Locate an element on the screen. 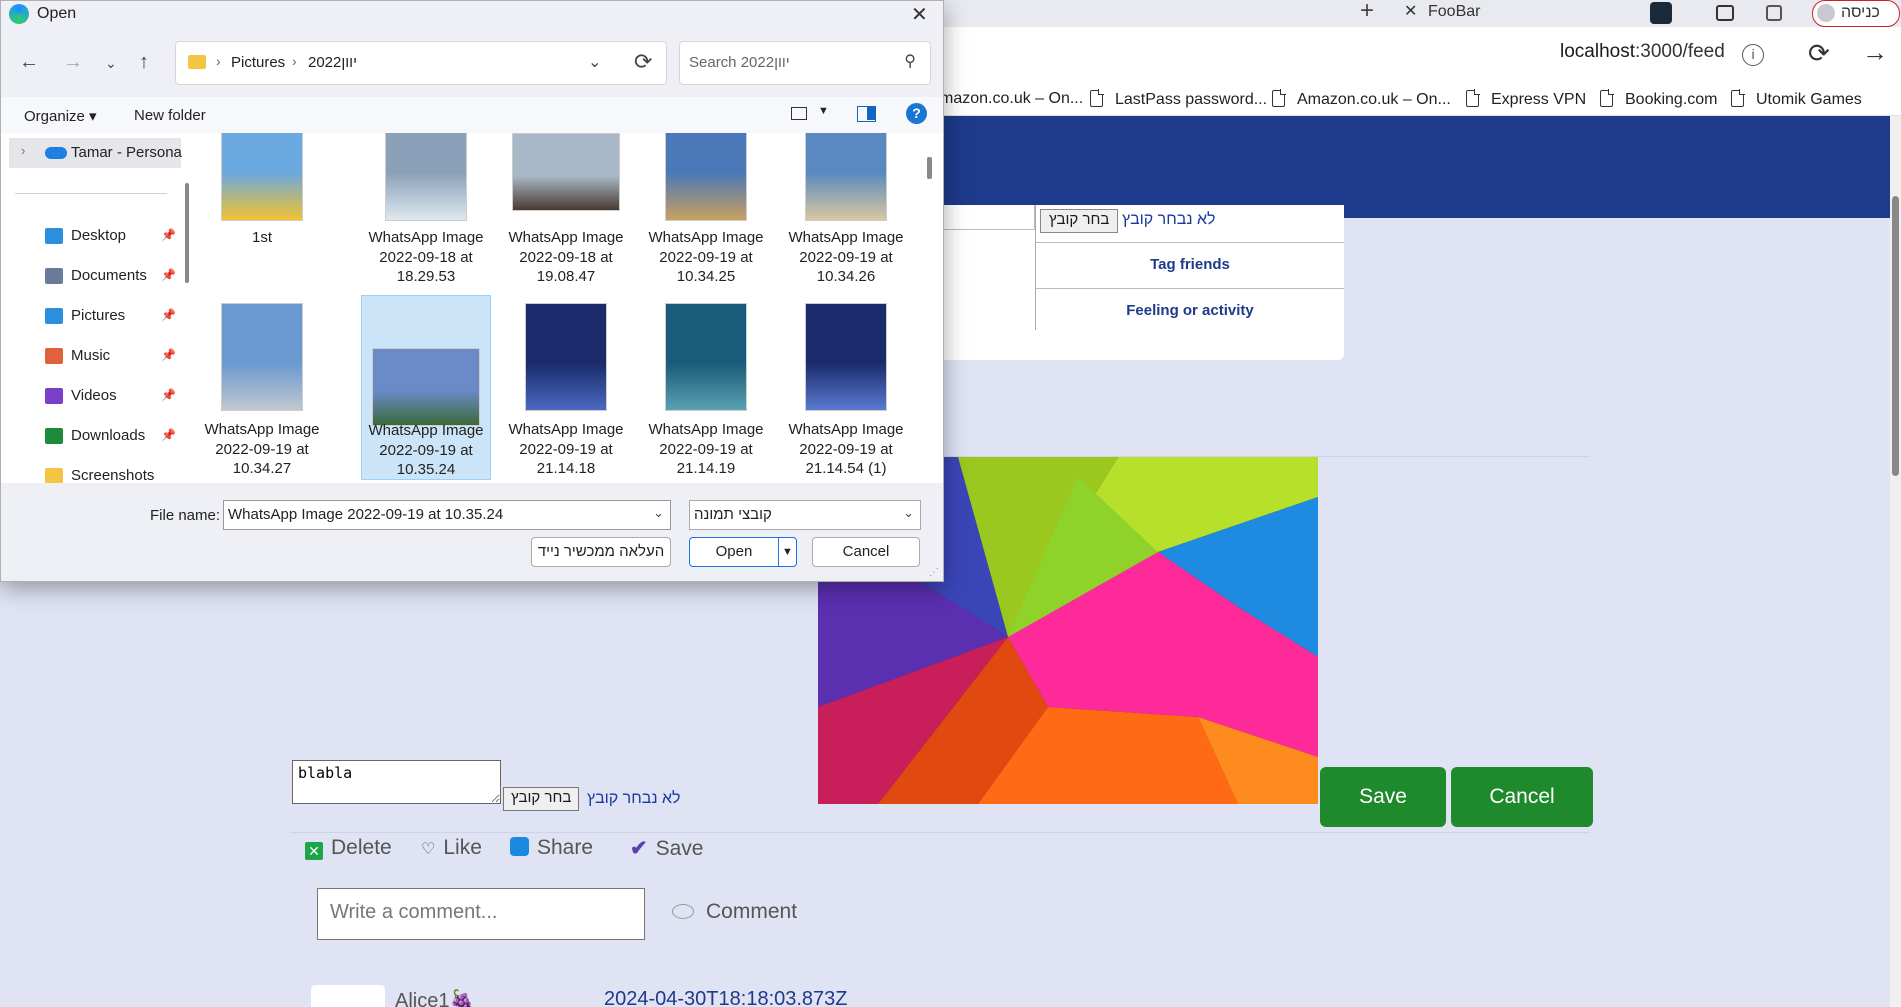 The image size is (1901, 1007). file-name-label: 10.34.26 is located at coordinates (846, 276).